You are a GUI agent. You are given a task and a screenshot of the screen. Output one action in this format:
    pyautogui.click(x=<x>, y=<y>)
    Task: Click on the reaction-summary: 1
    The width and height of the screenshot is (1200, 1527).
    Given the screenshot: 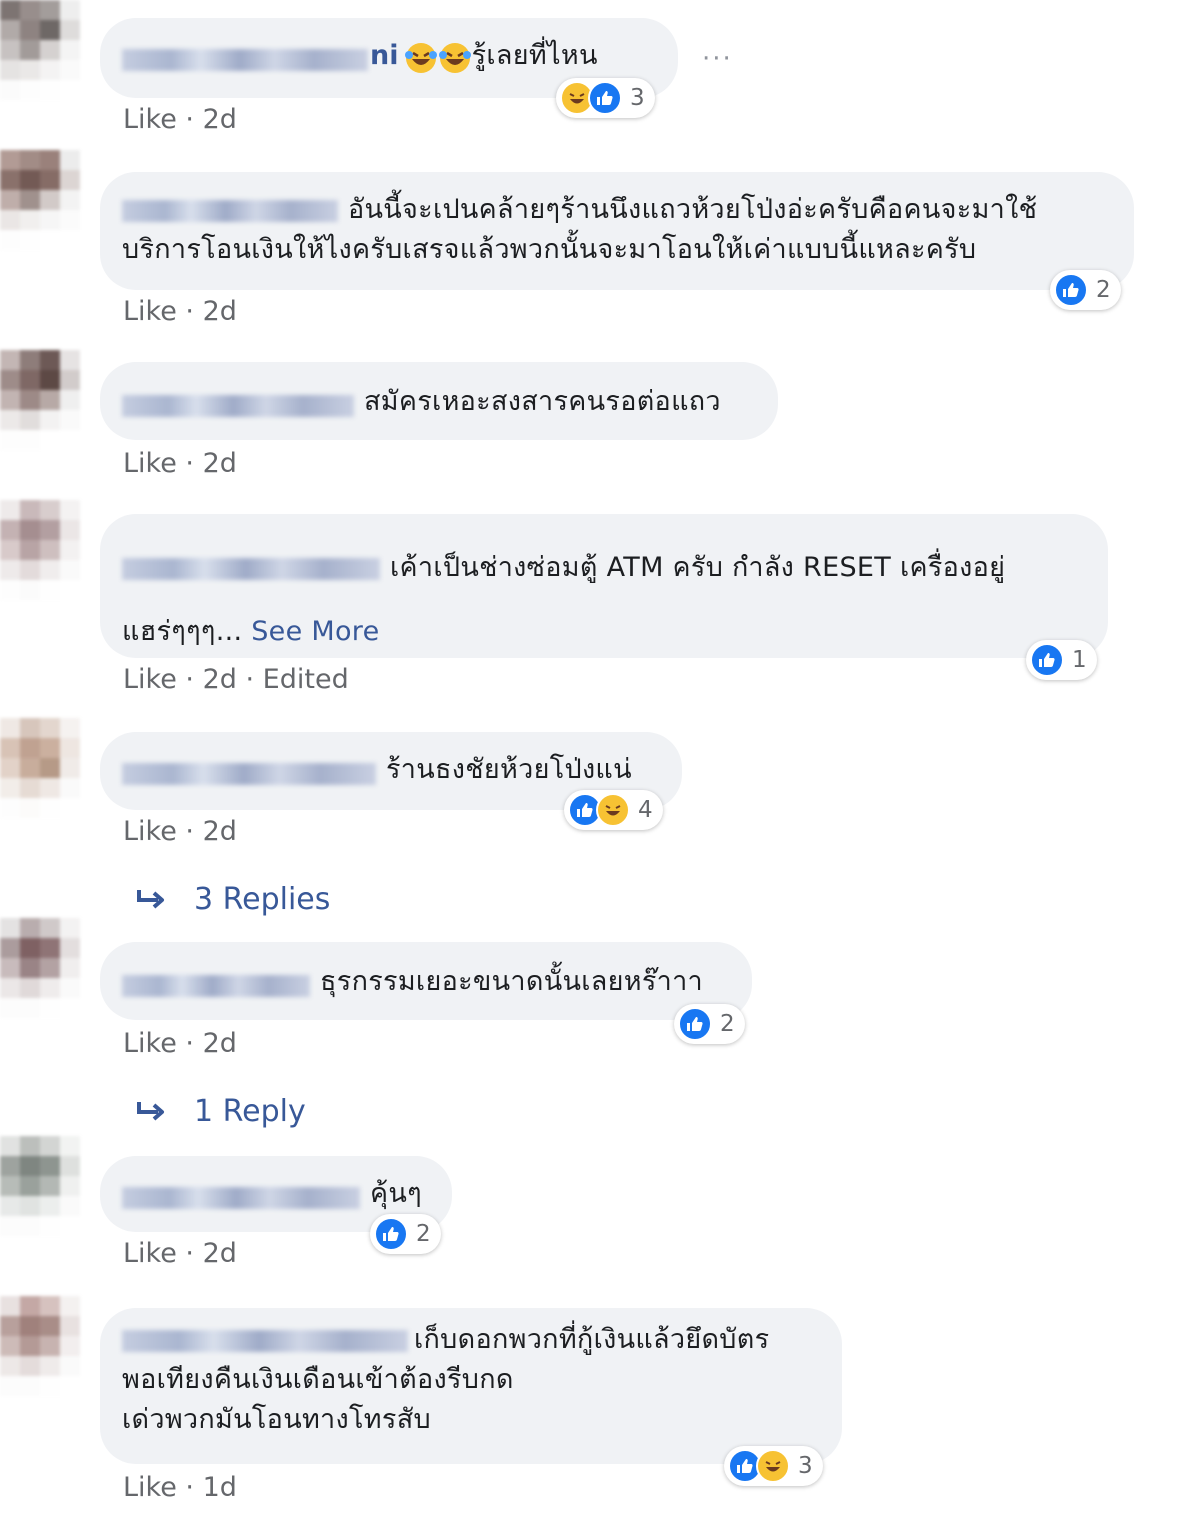 What is the action you would take?
    pyautogui.click(x=1061, y=660)
    